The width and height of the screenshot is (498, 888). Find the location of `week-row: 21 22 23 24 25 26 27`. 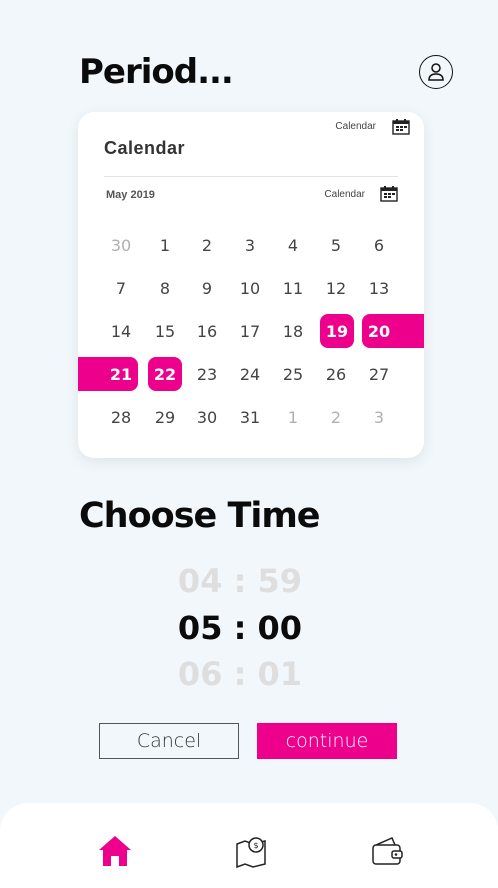

week-row: 21 22 23 24 25 26 27 is located at coordinates (251, 372).